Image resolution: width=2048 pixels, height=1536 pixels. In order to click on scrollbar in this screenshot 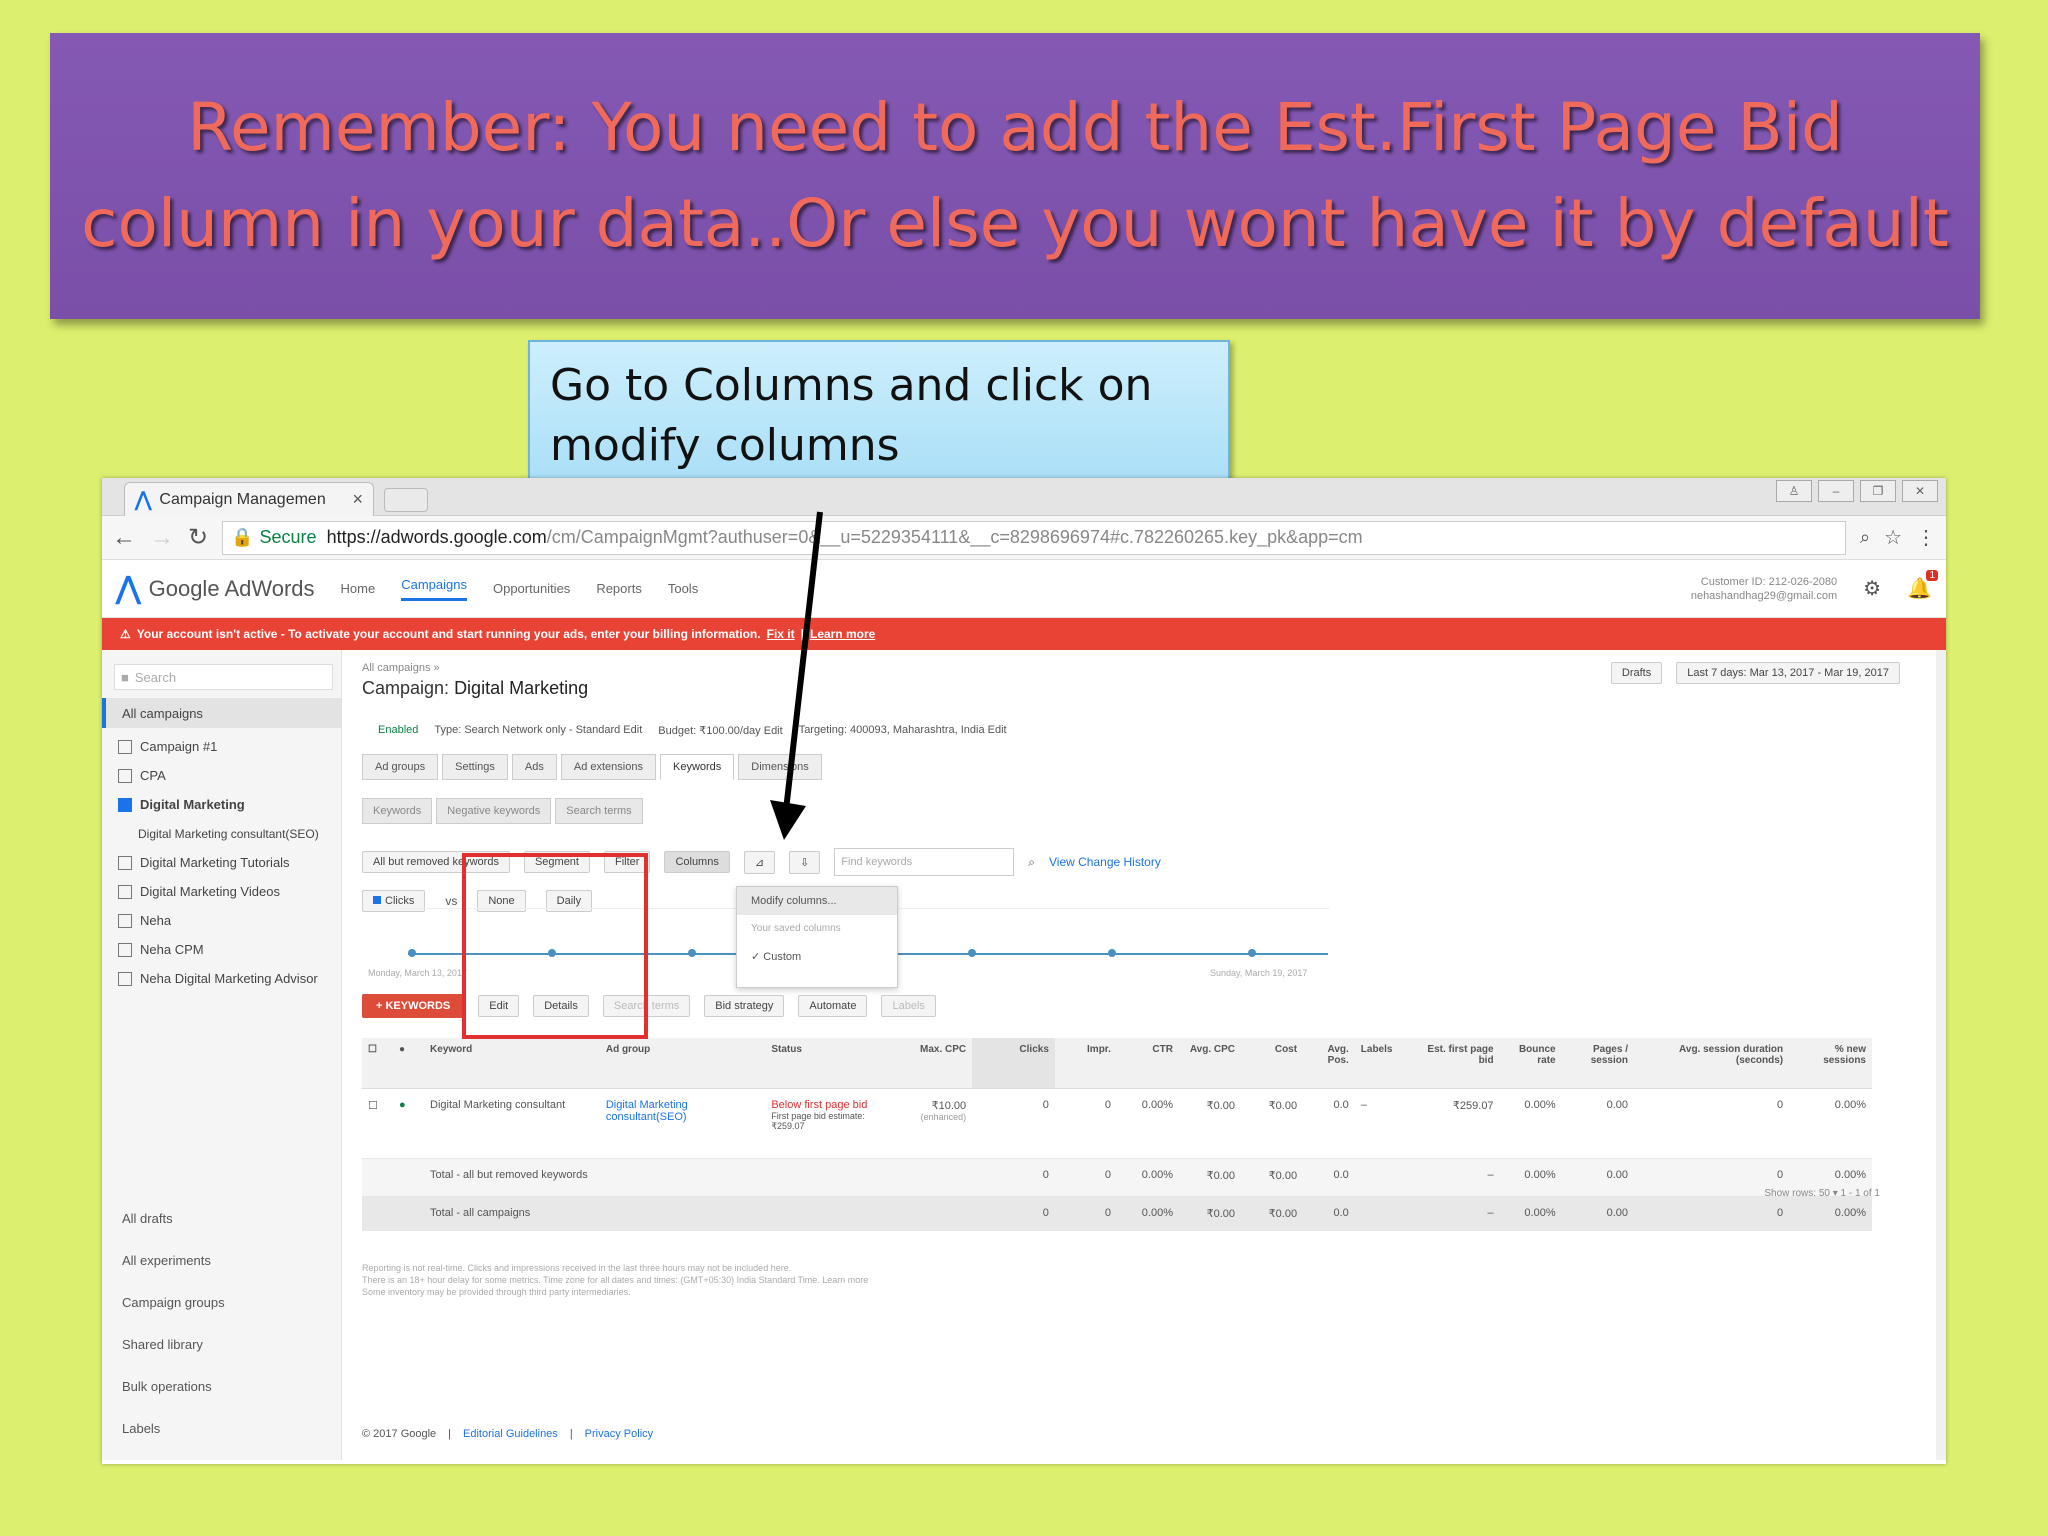, I will do `click(1941, 1055)`.